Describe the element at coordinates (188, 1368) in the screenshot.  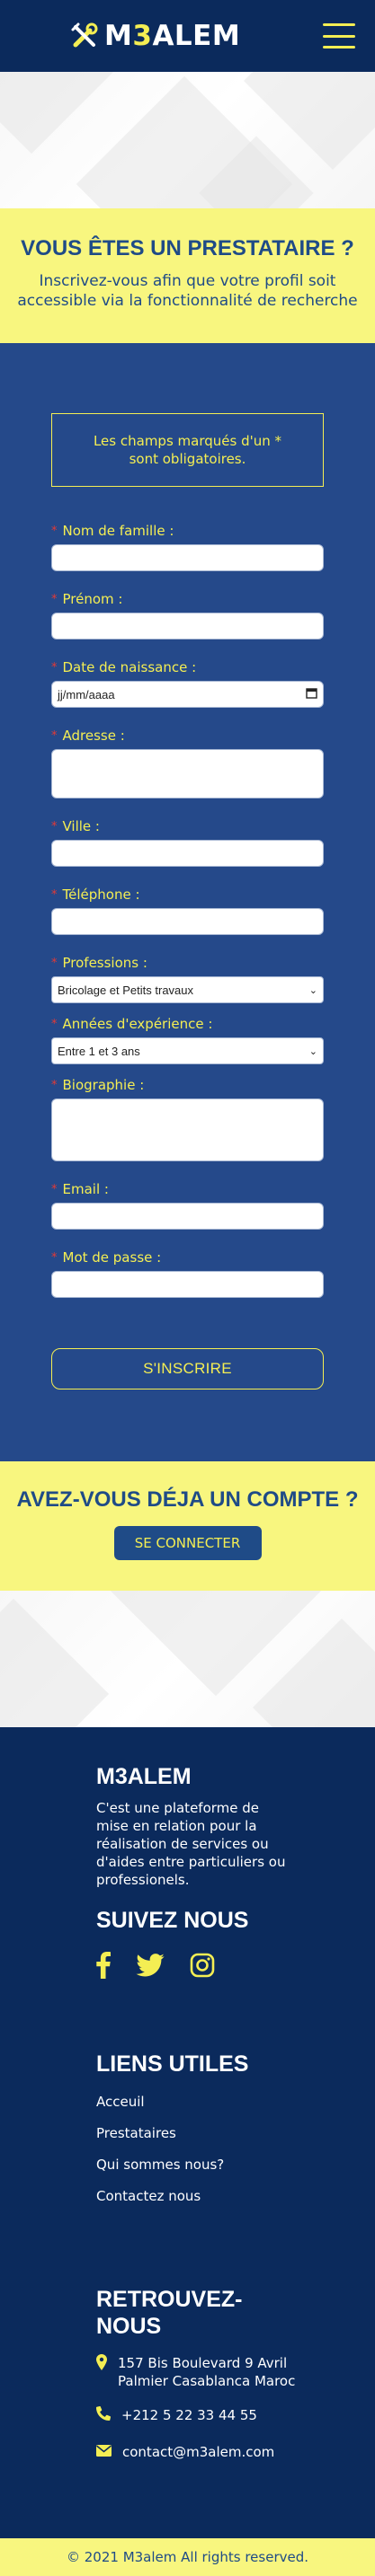
I see `register-button: S'INSCRIRE` at that location.